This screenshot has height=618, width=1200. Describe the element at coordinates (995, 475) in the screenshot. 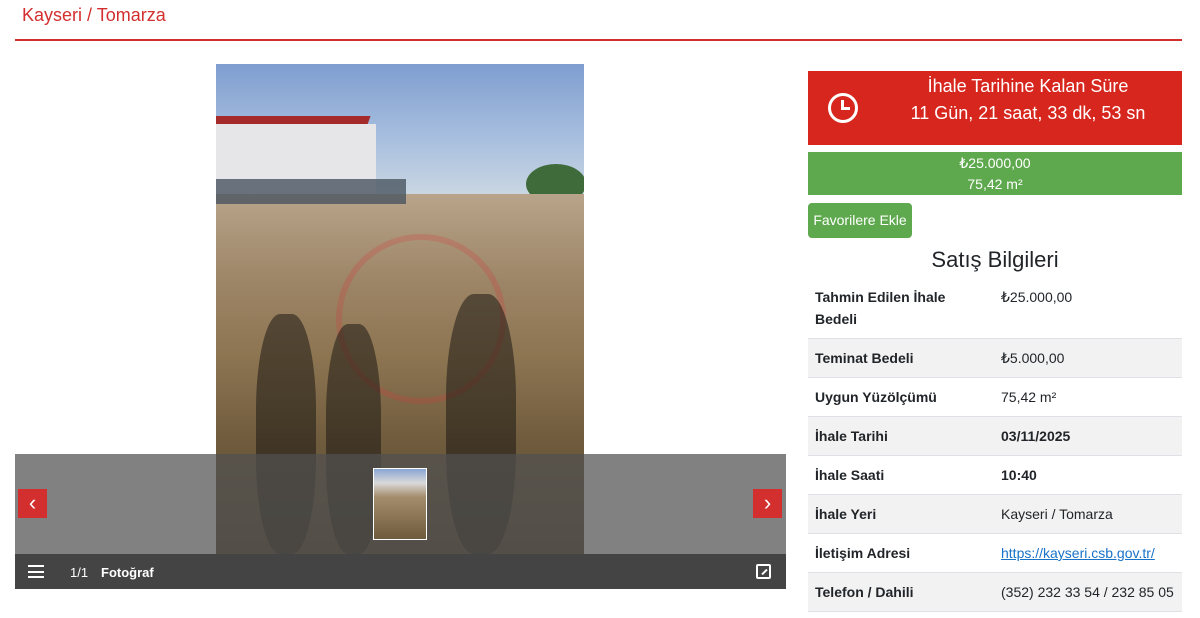

I see `table-row: İhale Saati 10:40` at that location.